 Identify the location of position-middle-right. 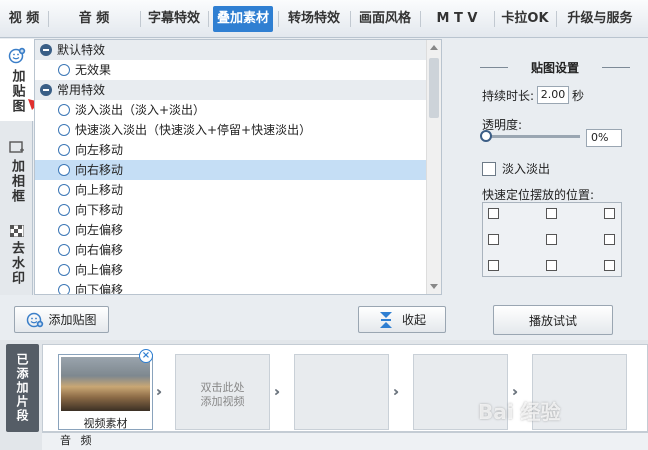
(609, 239).